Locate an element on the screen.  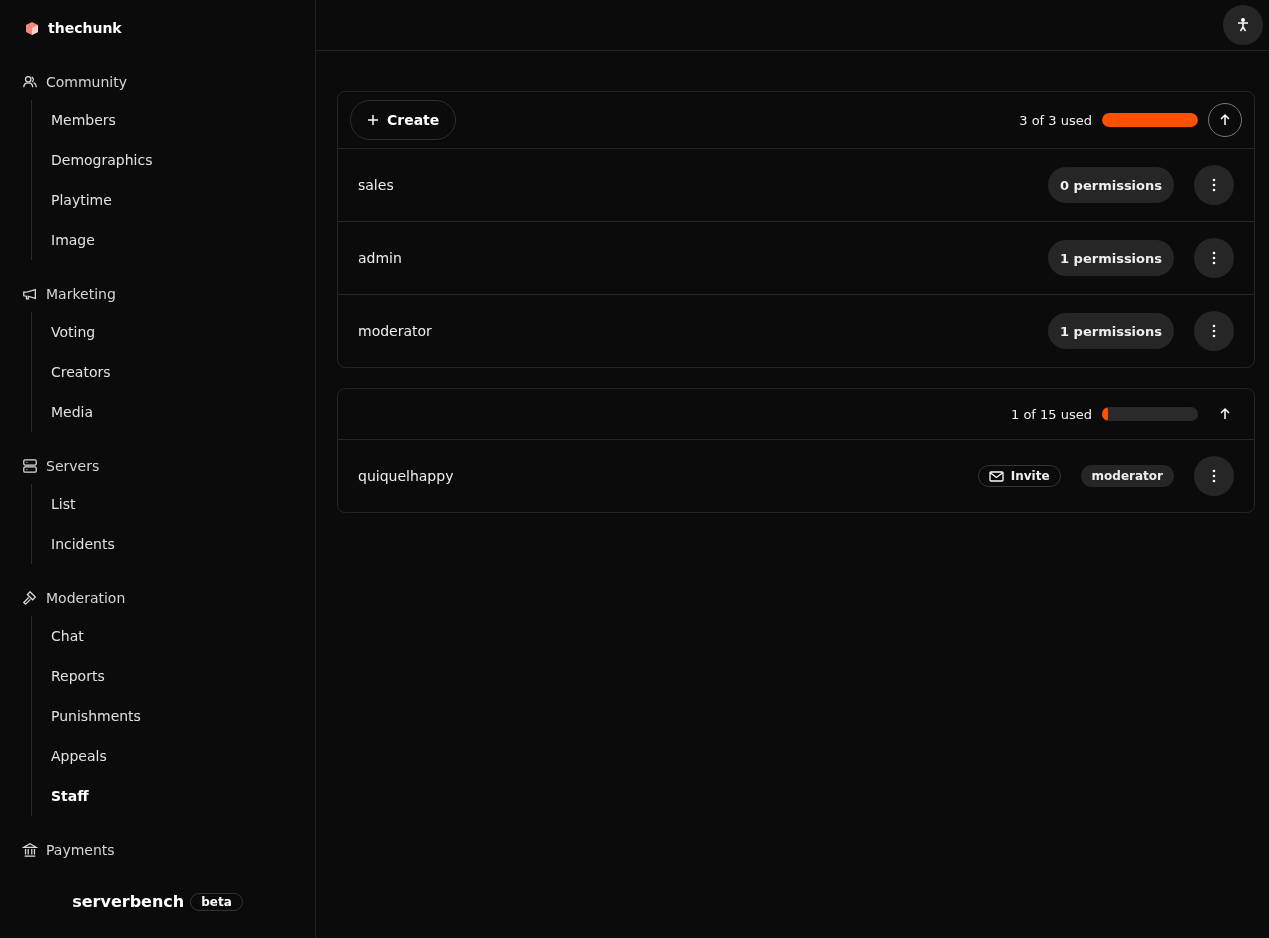
nav-section: Moderation is located at coordinates (168, 598).